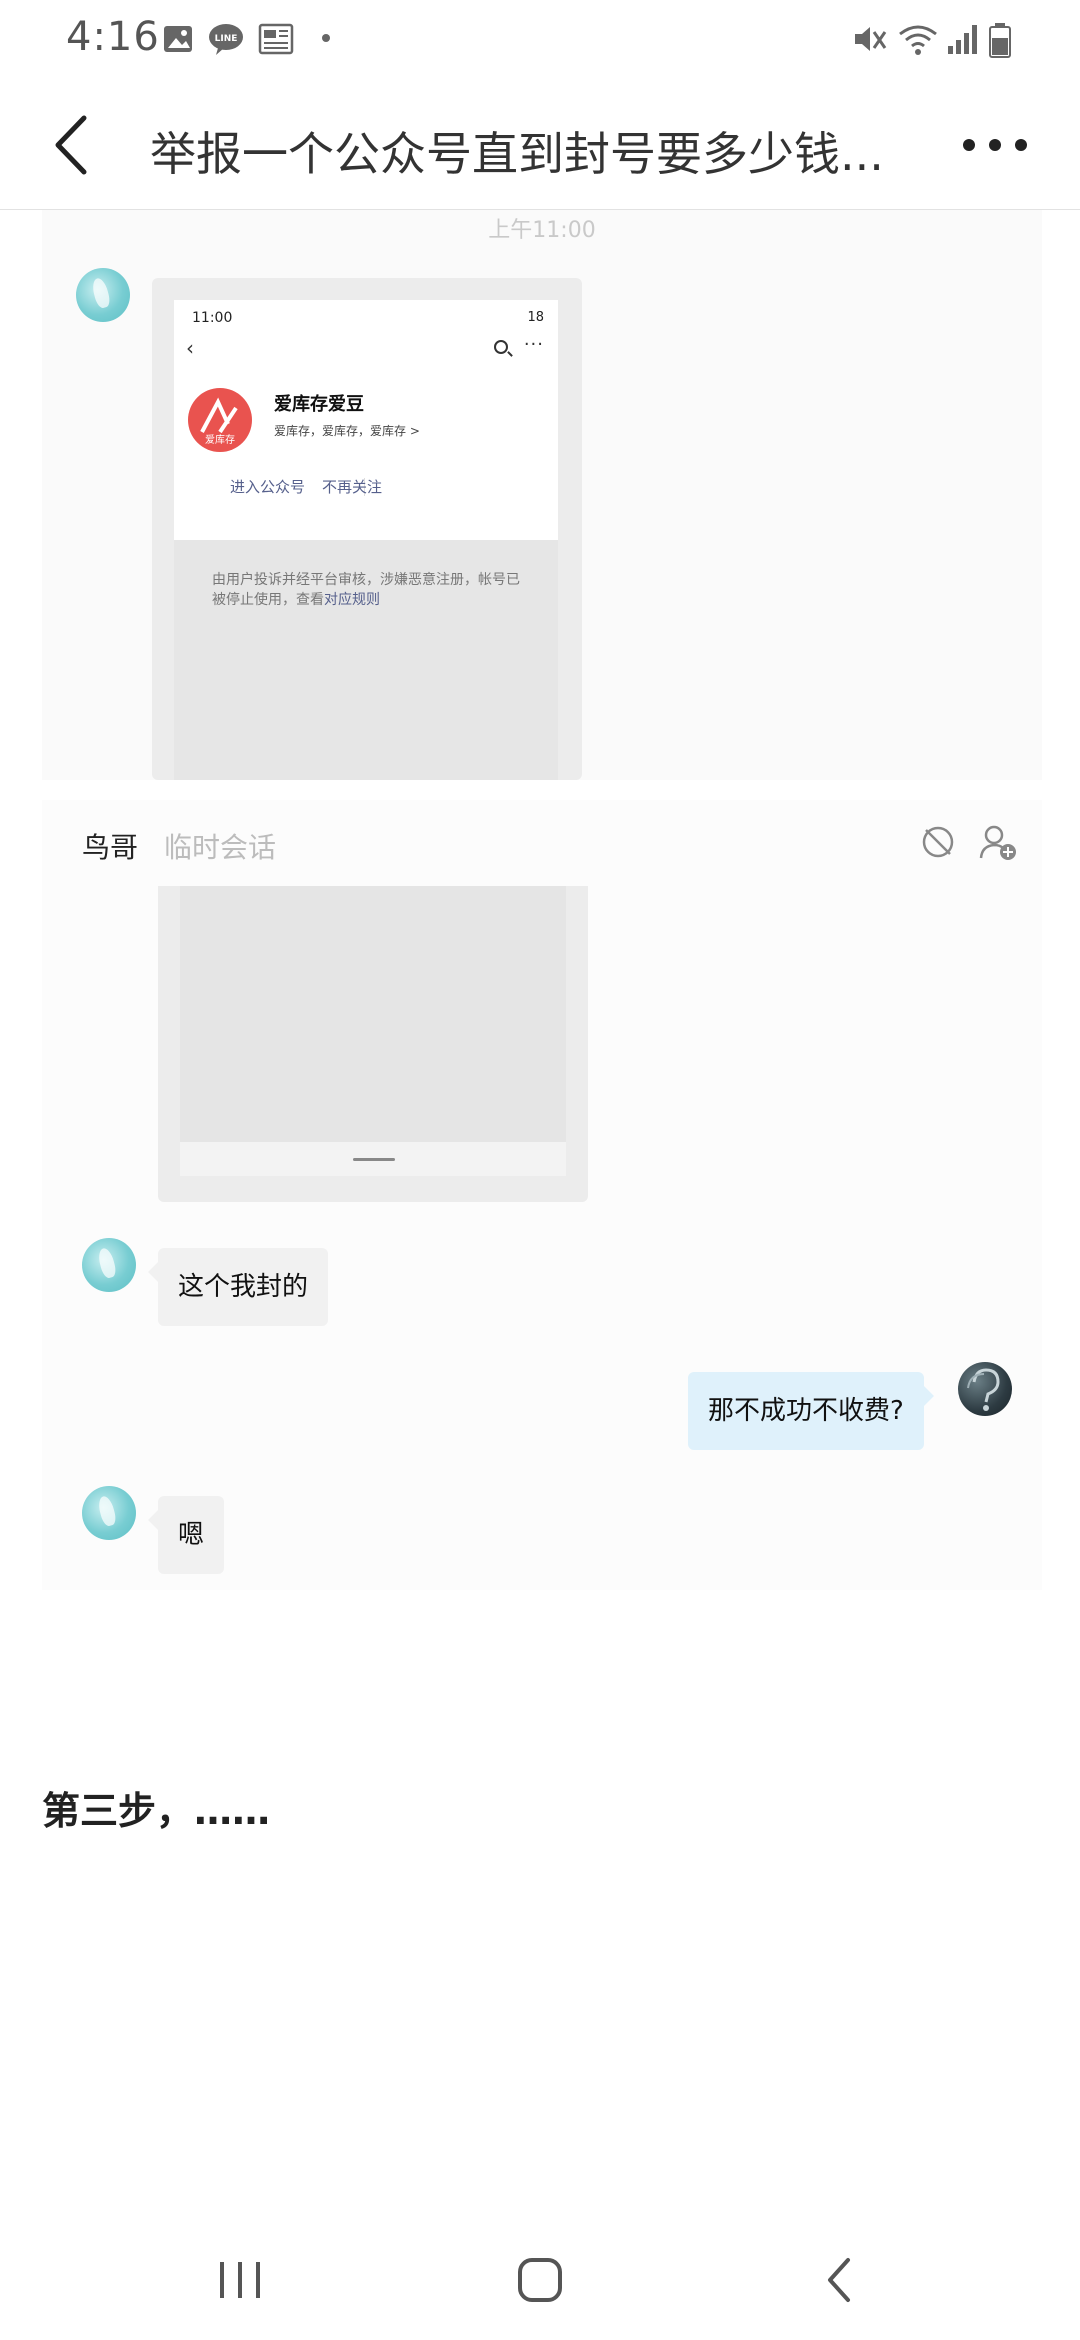 The image size is (1080, 2340). Describe the element at coordinates (326, 38) in the screenshot. I see `notification-dot` at that location.